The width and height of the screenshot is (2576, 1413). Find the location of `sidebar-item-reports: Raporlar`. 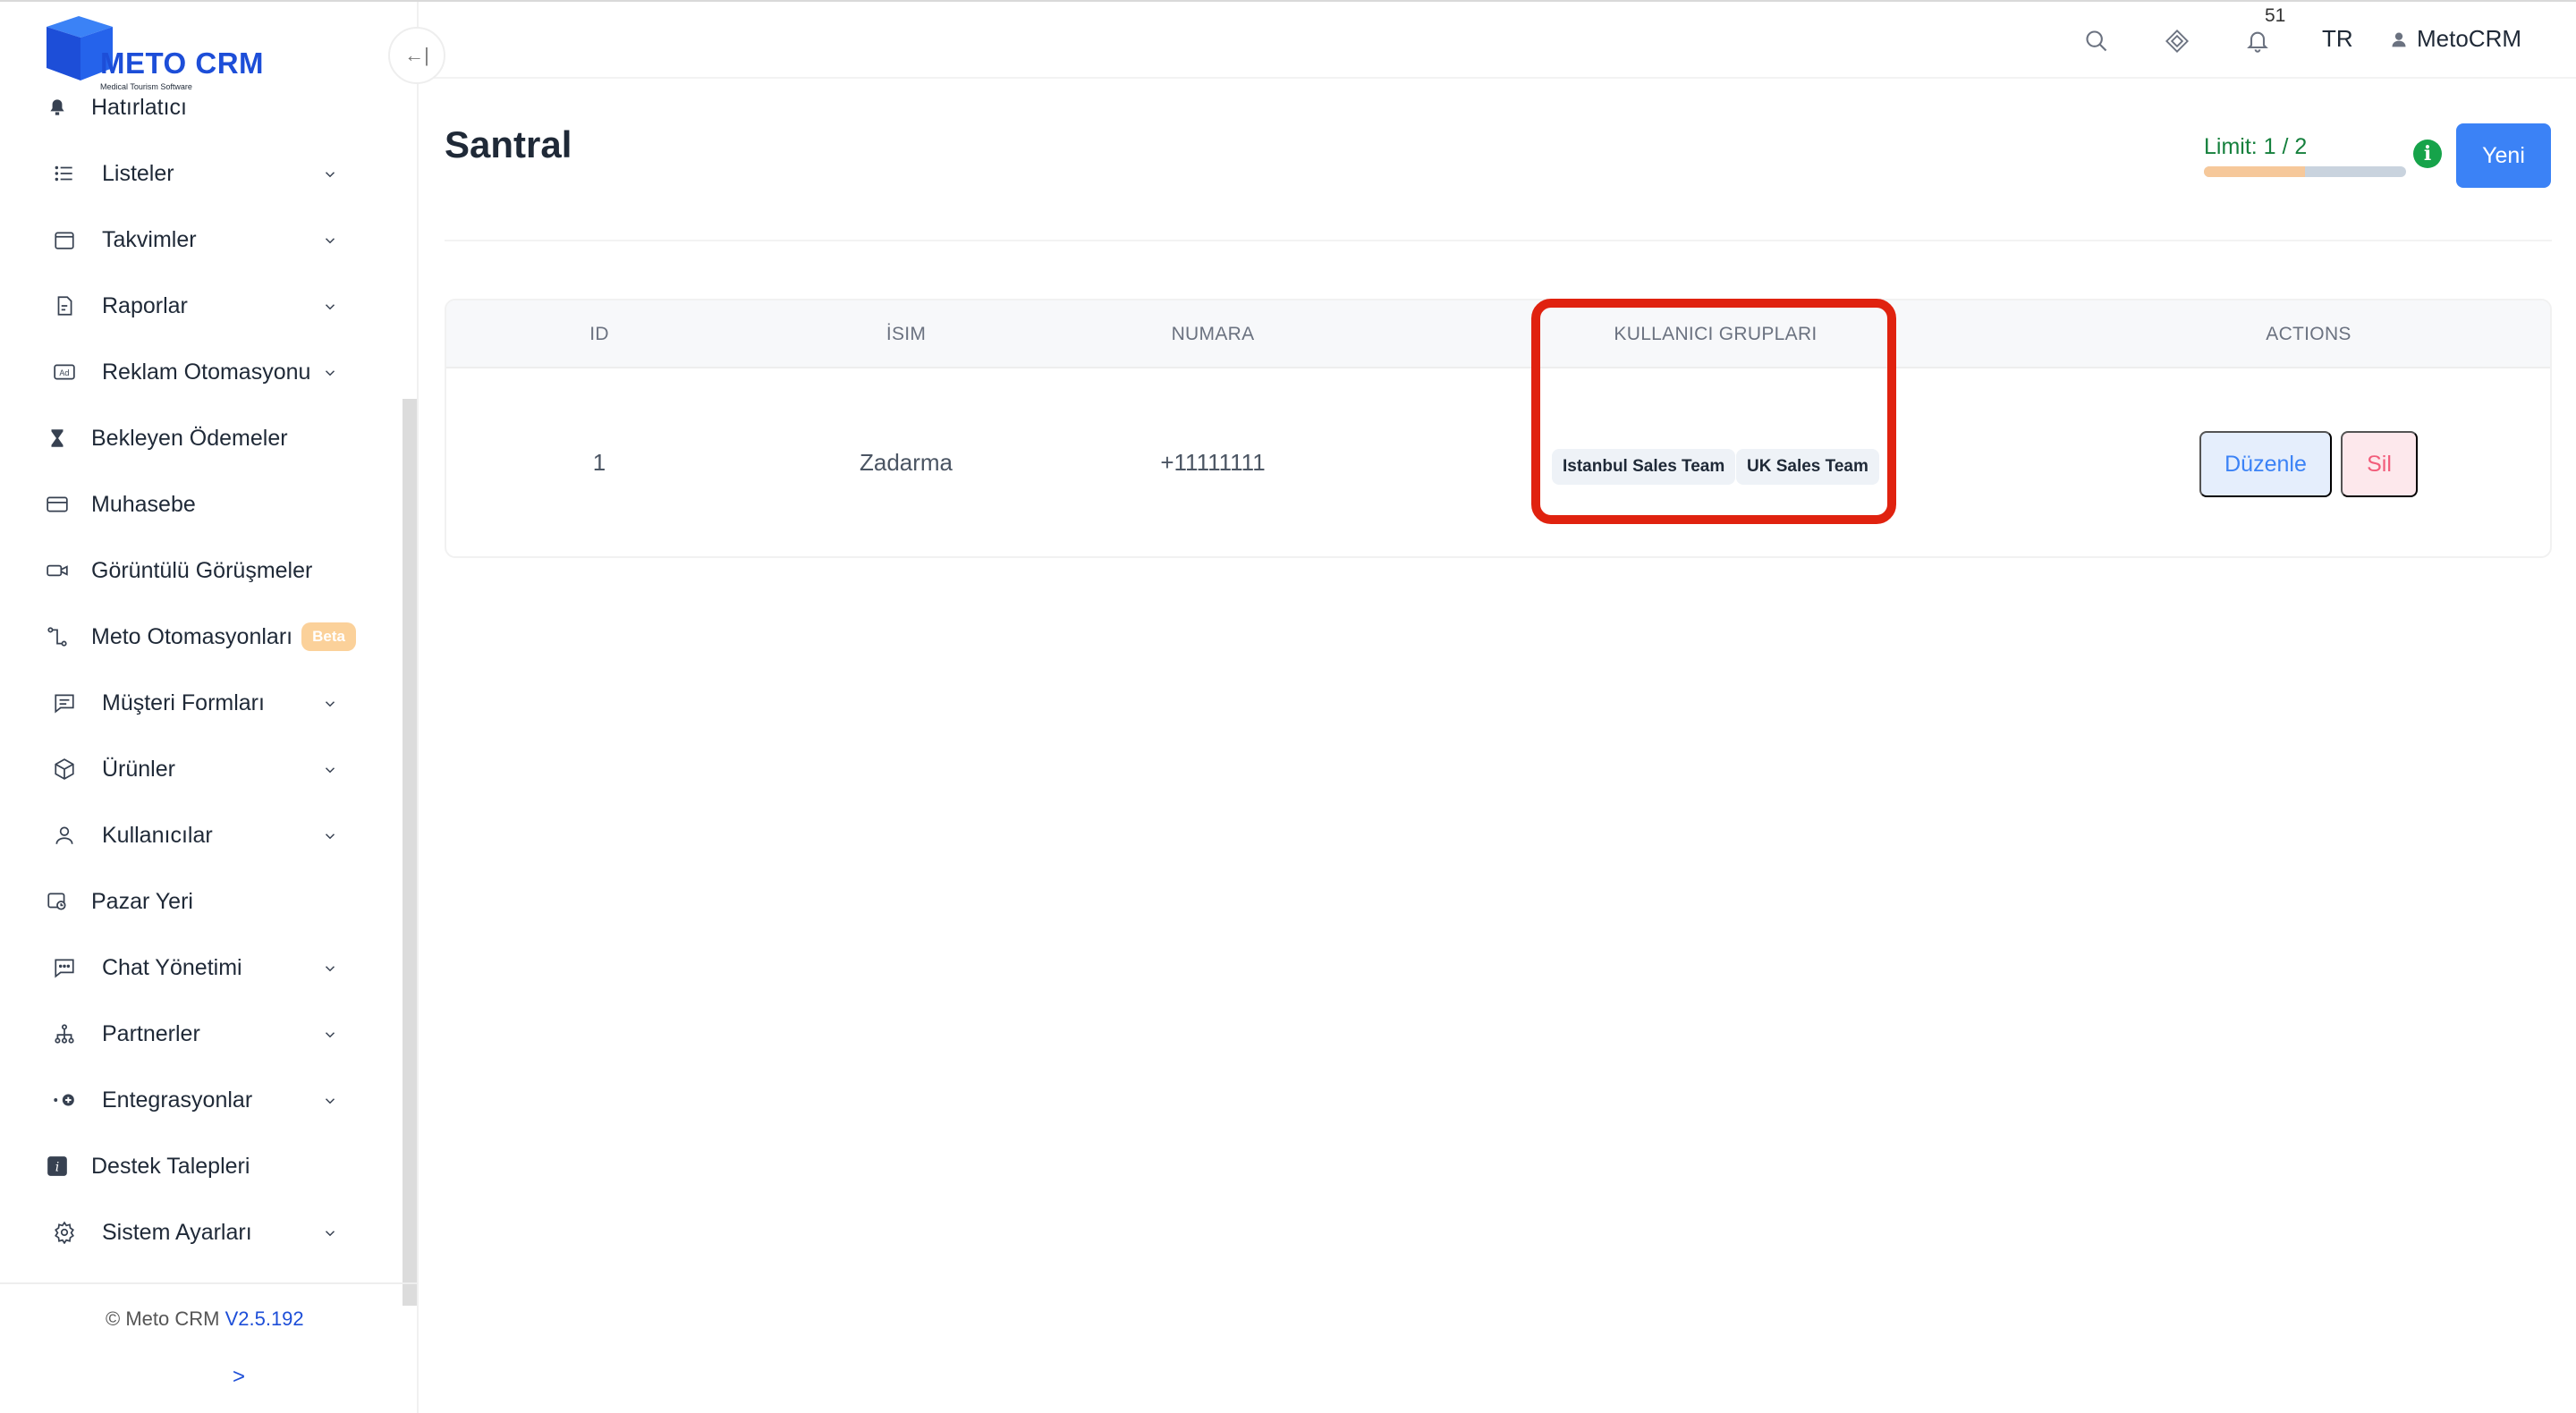

sidebar-item-reports: Raporlar is located at coordinates (199, 306).